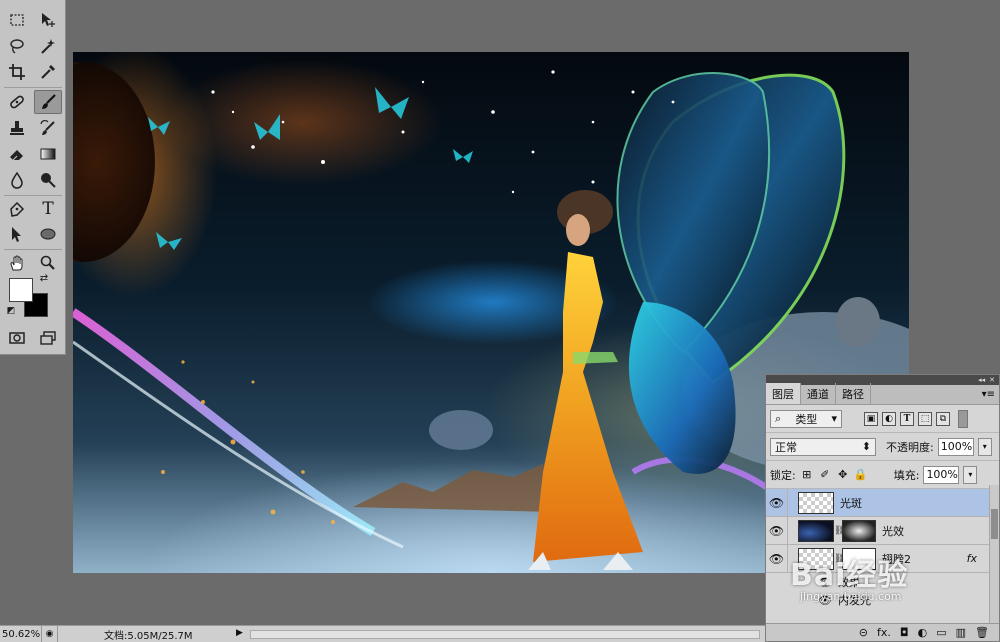 Image resolution: width=1000 pixels, height=642 pixels. I want to click on lock-position-icon: ✥, so click(843, 475).